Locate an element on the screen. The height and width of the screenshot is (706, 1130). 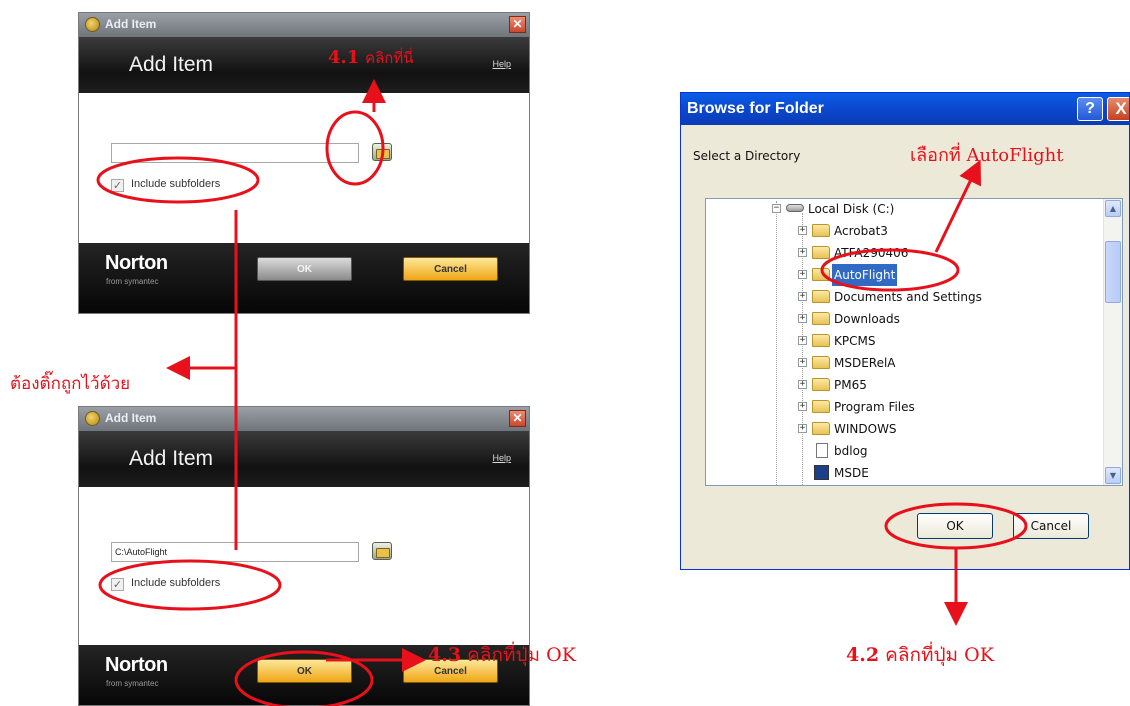
tree-item-label: Acrobat3 is located at coordinates (861, 231).